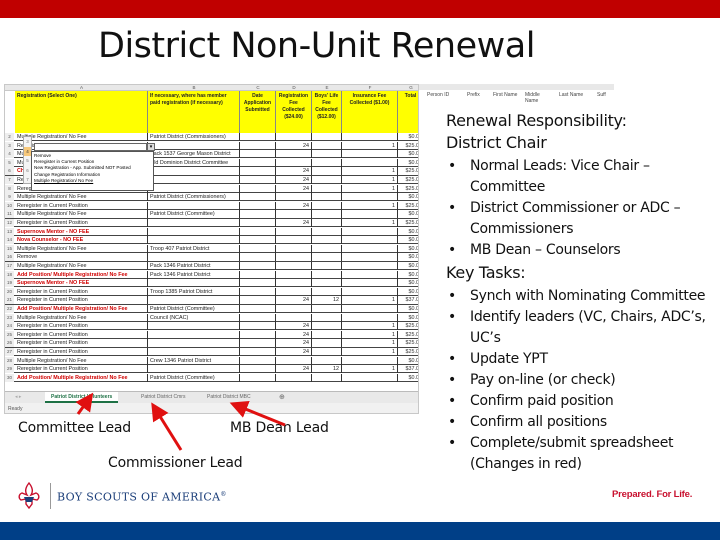 This screenshot has height=540, width=720. I want to click on row-number: 29, so click(9, 369).